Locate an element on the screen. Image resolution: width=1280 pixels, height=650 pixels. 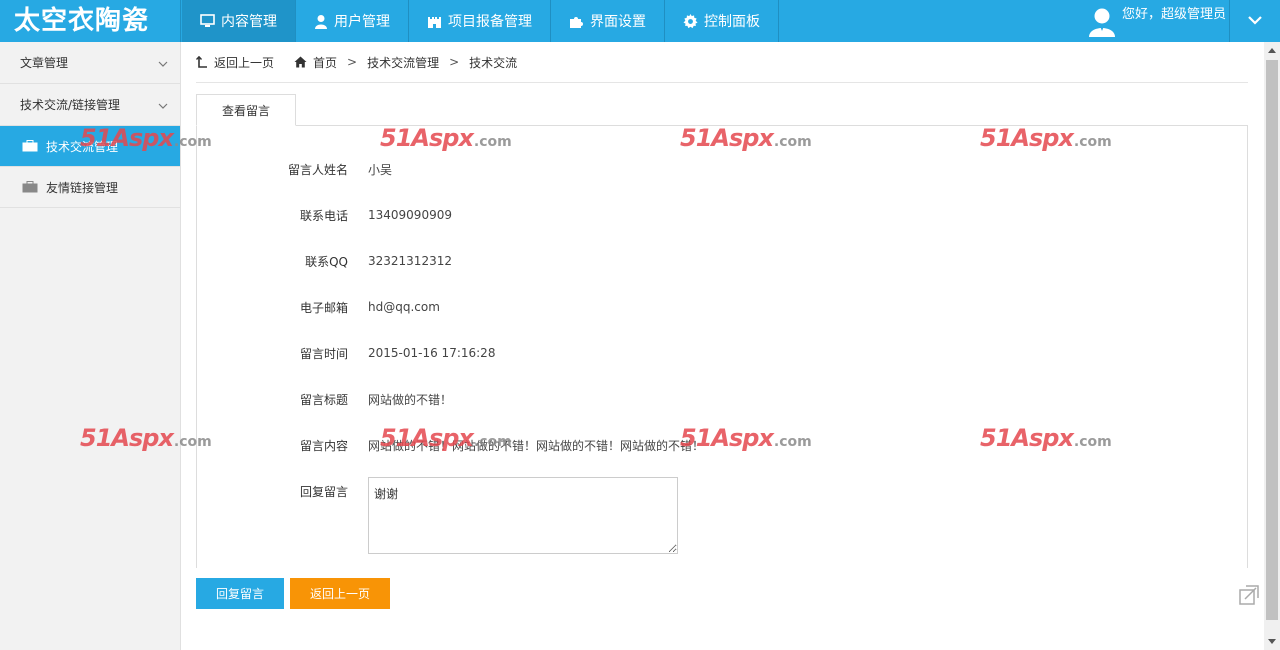
nav-label: 界面设置 is located at coordinates (618, 22).